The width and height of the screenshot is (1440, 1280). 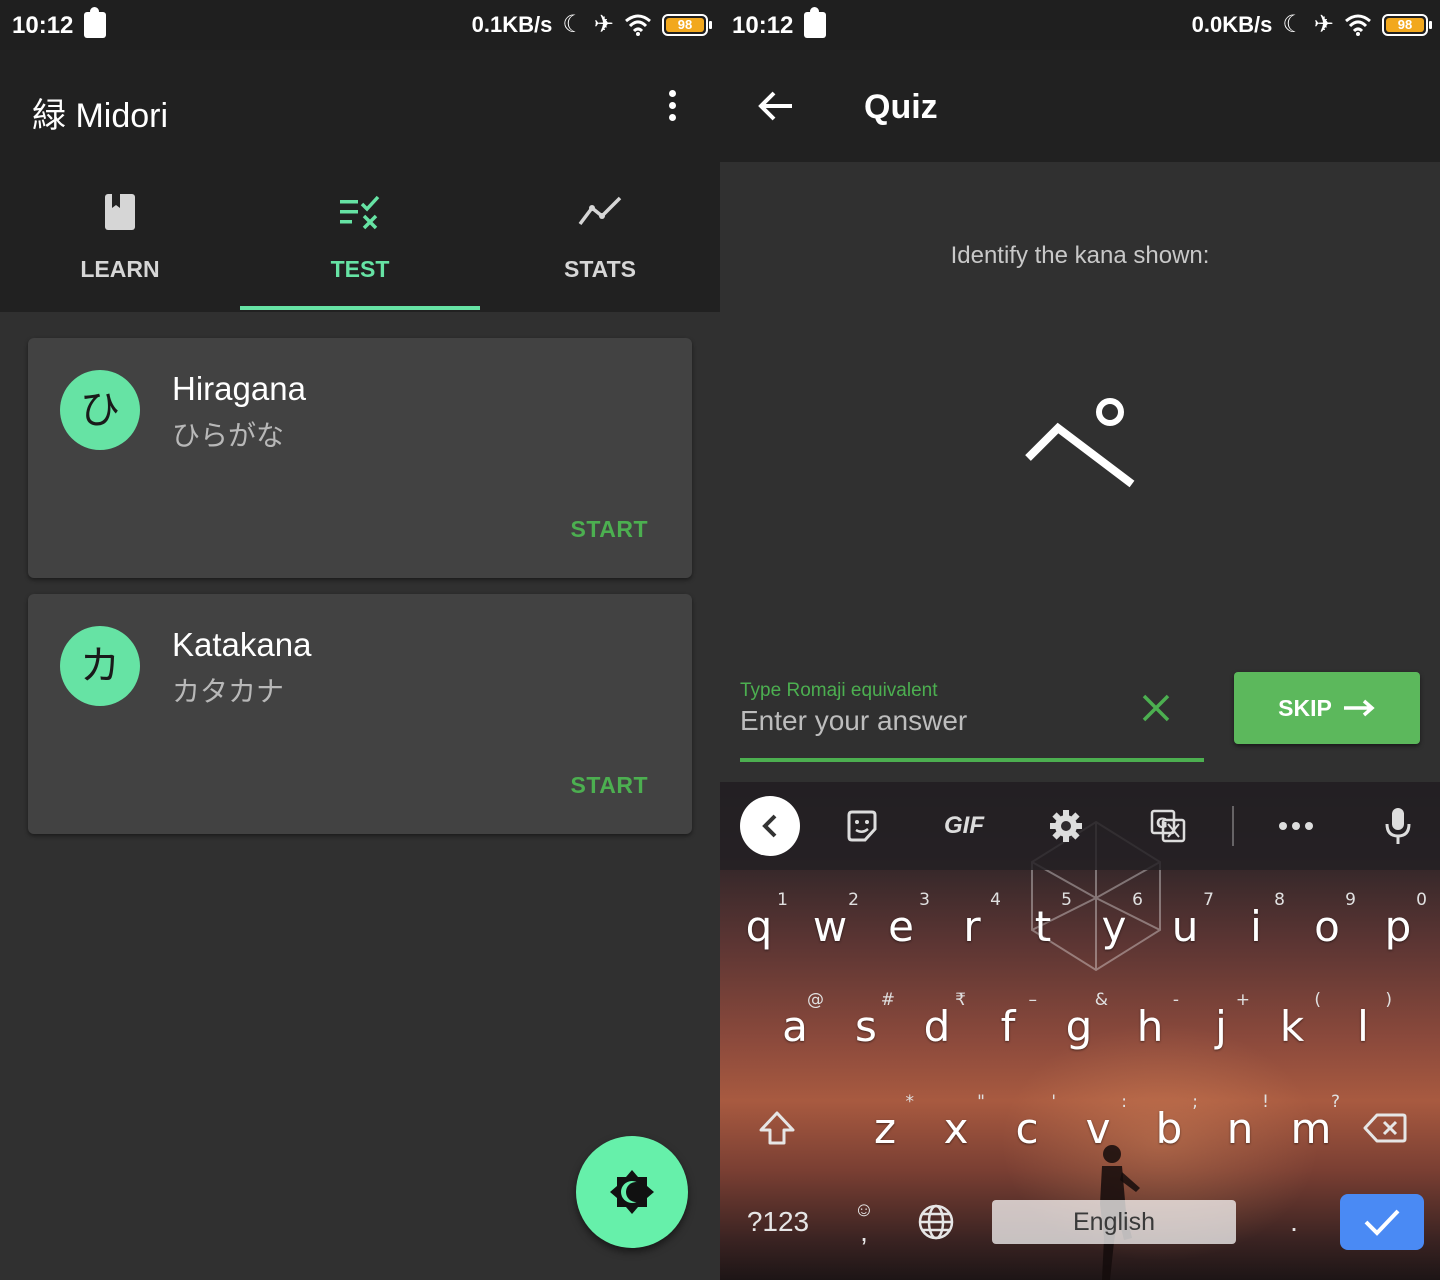 I want to click on skip-button: SKIP, so click(x=1327, y=708).